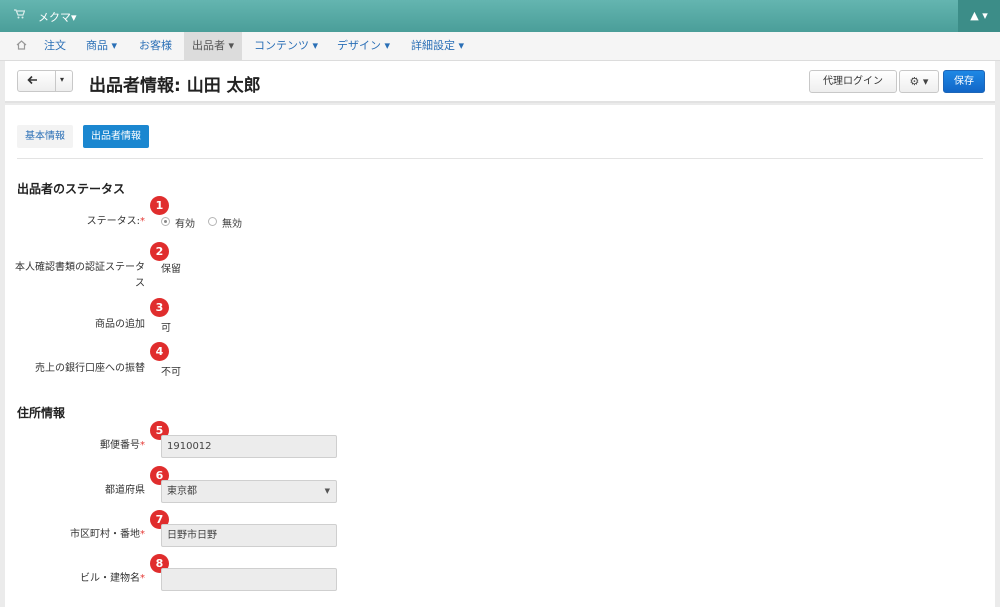 This screenshot has height=607, width=1000. Describe the element at coordinates (125, 490) in the screenshot. I see `prefecture-label: 都道府県` at that location.